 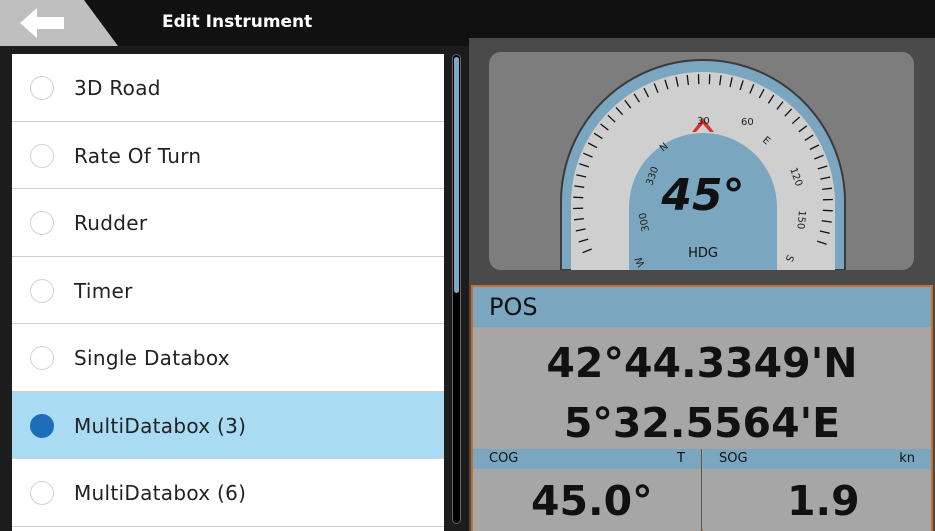 What do you see at coordinates (228, 155) in the screenshot?
I see `list-item-rate-of-turn: Rate Of Turn` at bounding box center [228, 155].